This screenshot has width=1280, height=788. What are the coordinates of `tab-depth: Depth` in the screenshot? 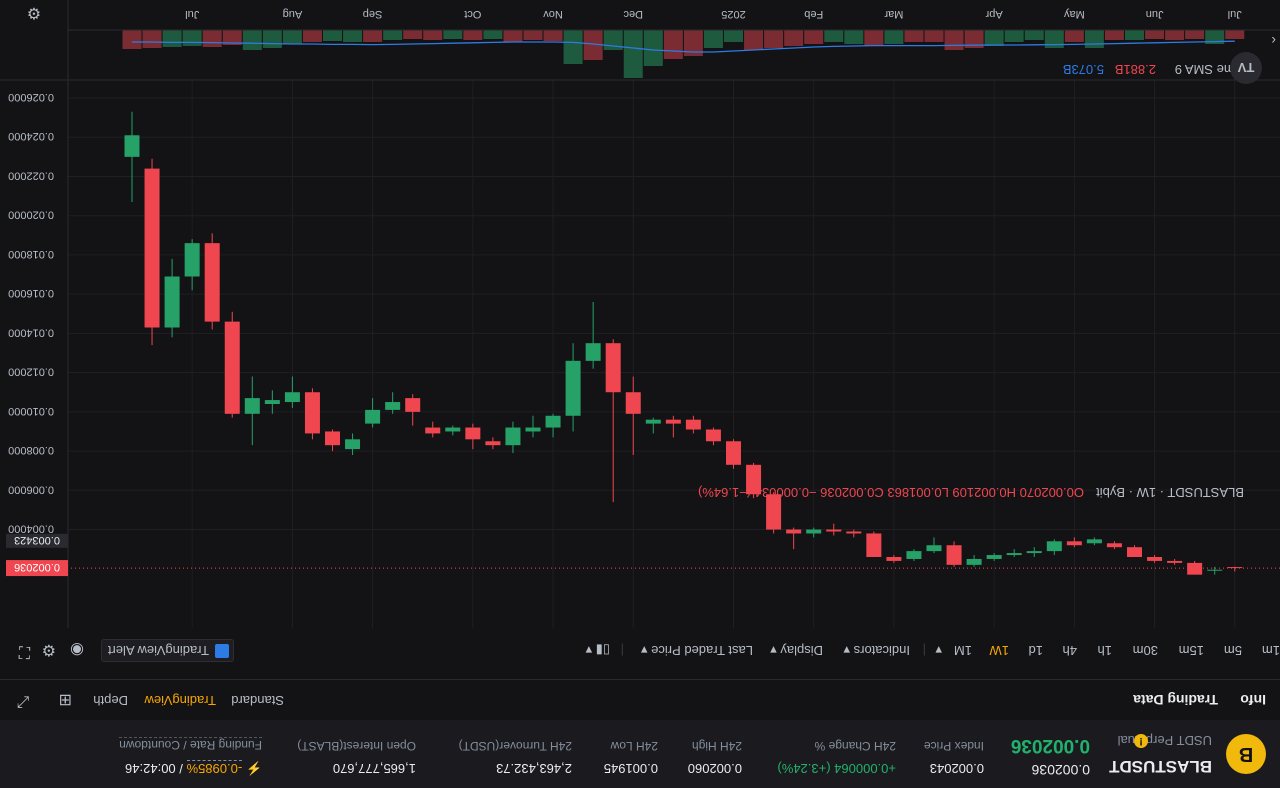 It's located at (110, 700).